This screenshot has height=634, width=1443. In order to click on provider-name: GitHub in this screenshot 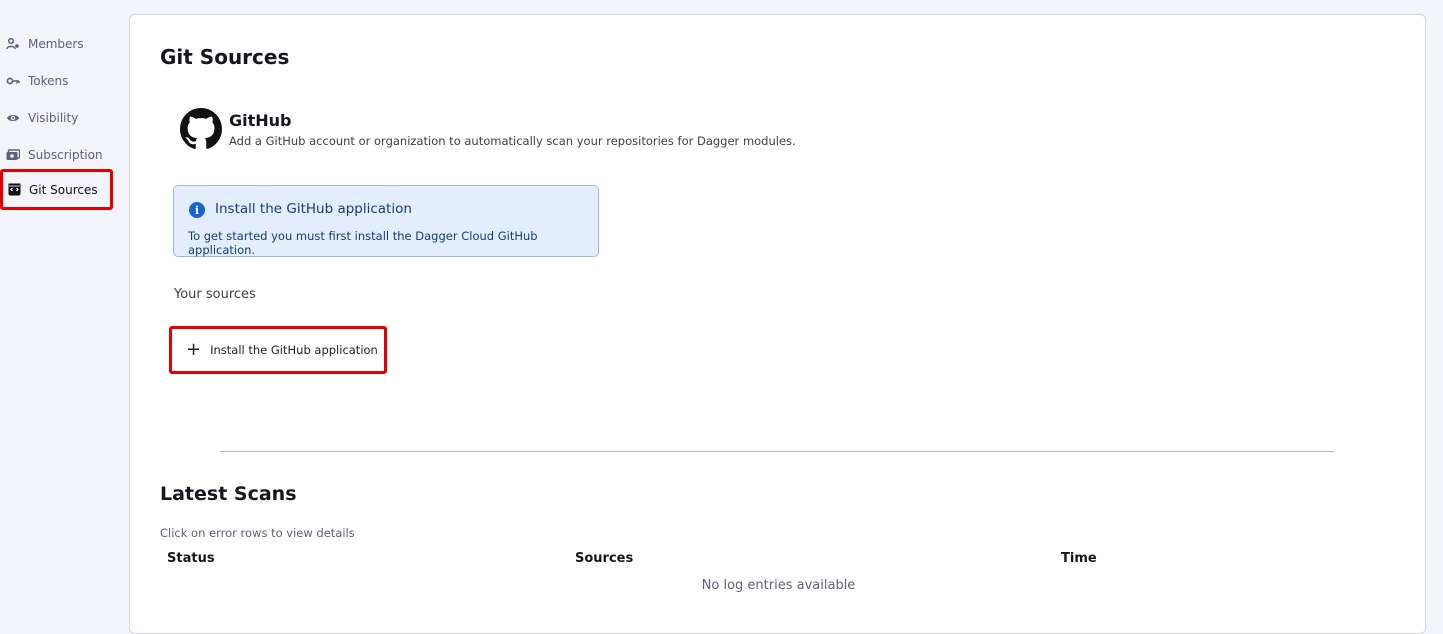, I will do `click(260, 120)`.